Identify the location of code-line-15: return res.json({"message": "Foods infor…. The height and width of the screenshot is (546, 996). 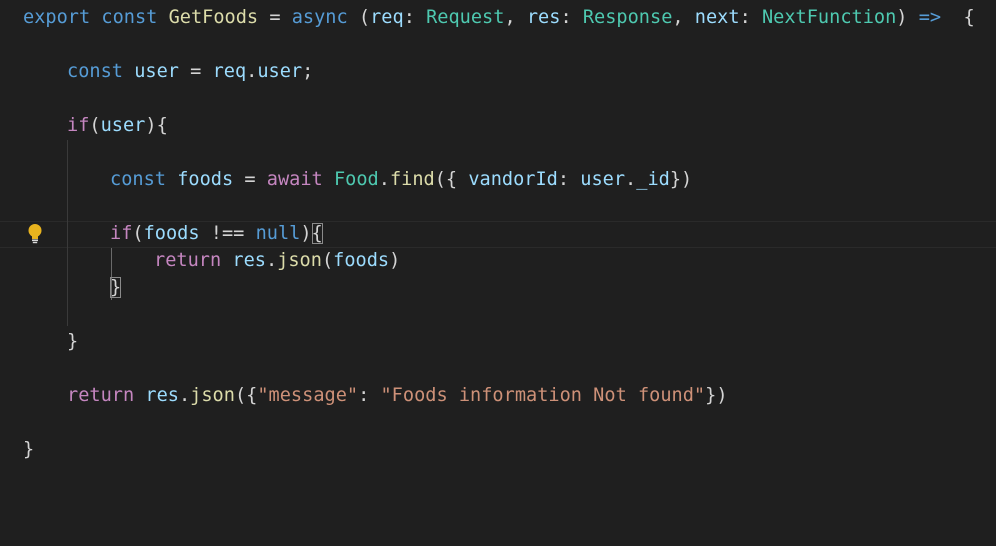
(397, 395).